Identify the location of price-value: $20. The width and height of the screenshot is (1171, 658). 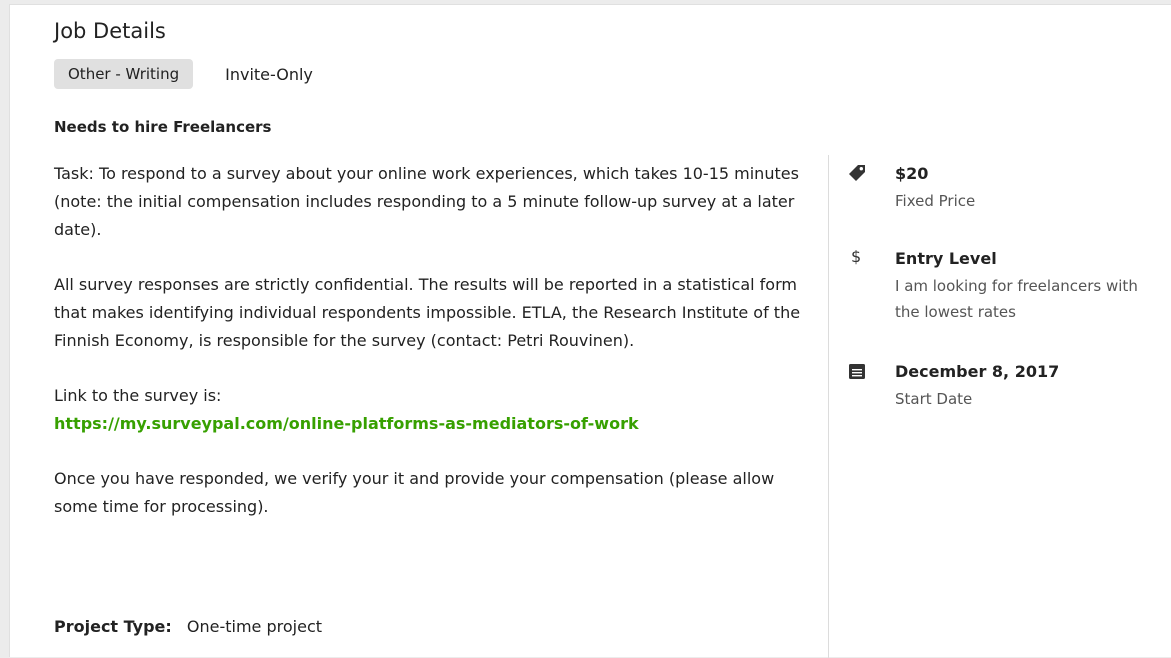
(912, 173).